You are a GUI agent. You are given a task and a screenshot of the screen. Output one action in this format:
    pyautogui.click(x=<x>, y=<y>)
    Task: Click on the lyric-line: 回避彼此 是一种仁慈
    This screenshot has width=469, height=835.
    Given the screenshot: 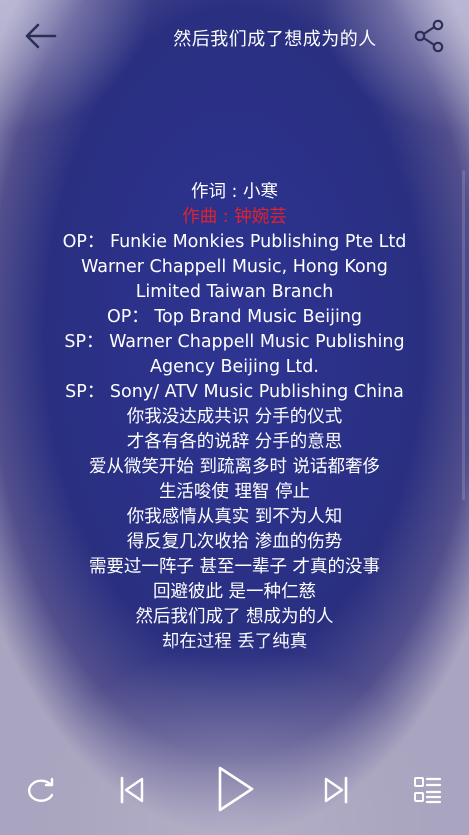 What is the action you would take?
    pyautogui.click(x=234, y=592)
    